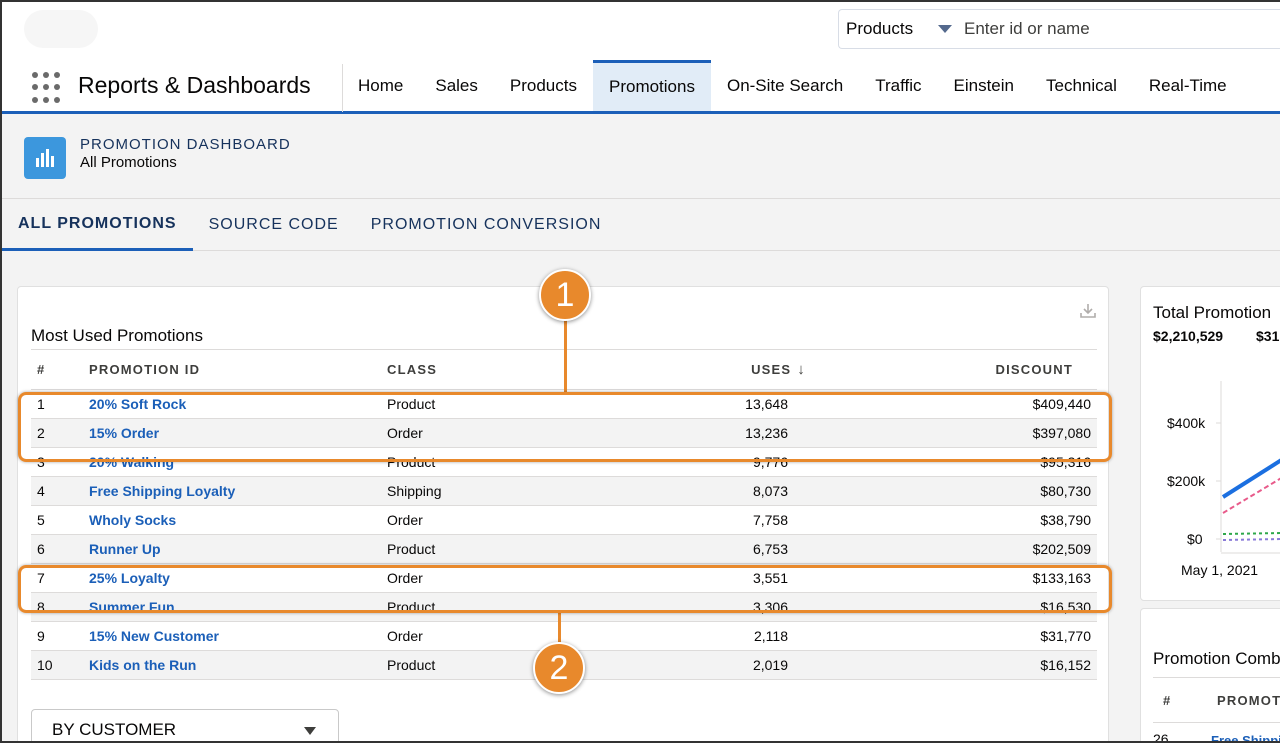 This screenshot has width=1280, height=743. Describe the element at coordinates (230, 636) in the screenshot. I see `promotion-link: 15% New Customer` at that location.